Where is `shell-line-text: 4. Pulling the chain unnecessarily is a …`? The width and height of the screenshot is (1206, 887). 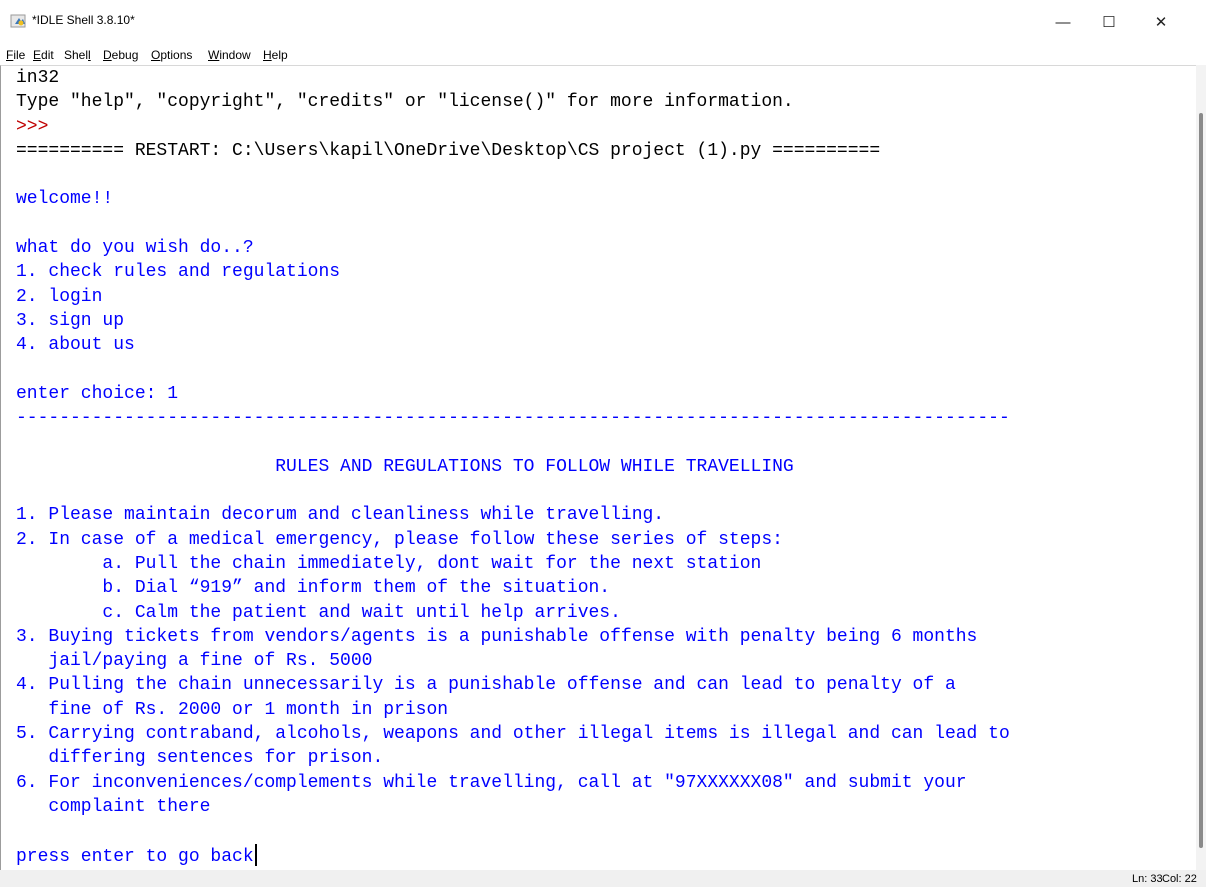
shell-line-text: 4. Pulling the chain unnecessarily is a … is located at coordinates (486, 685).